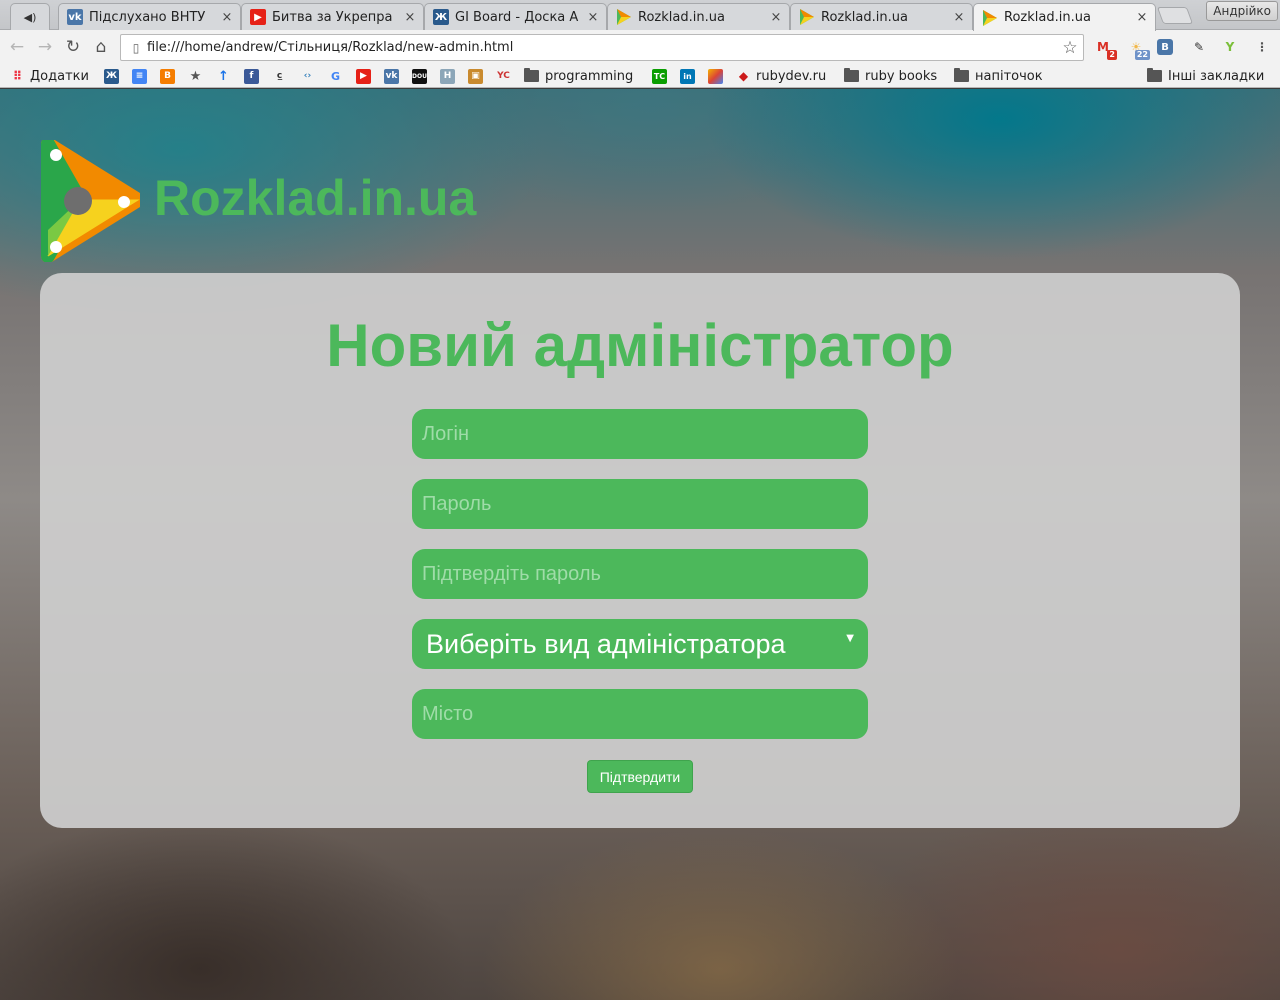 Image resolution: width=1280 pixels, height=1000 pixels. Describe the element at coordinates (1216, 76) in the screenshot. I see `bookmark-label: Інші закладки` at that location.